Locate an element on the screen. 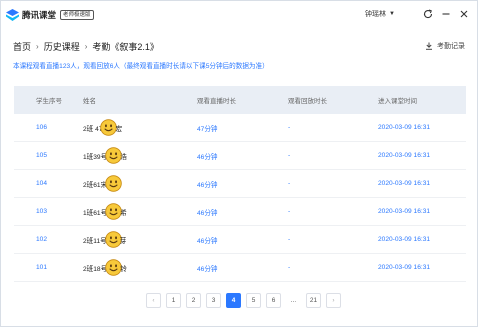 This screenshot has height=327, width=478. table-row: 102 2班11号 芽 46分钟 - 2020-03-09 16:31 is located at coordinates (240, 240).